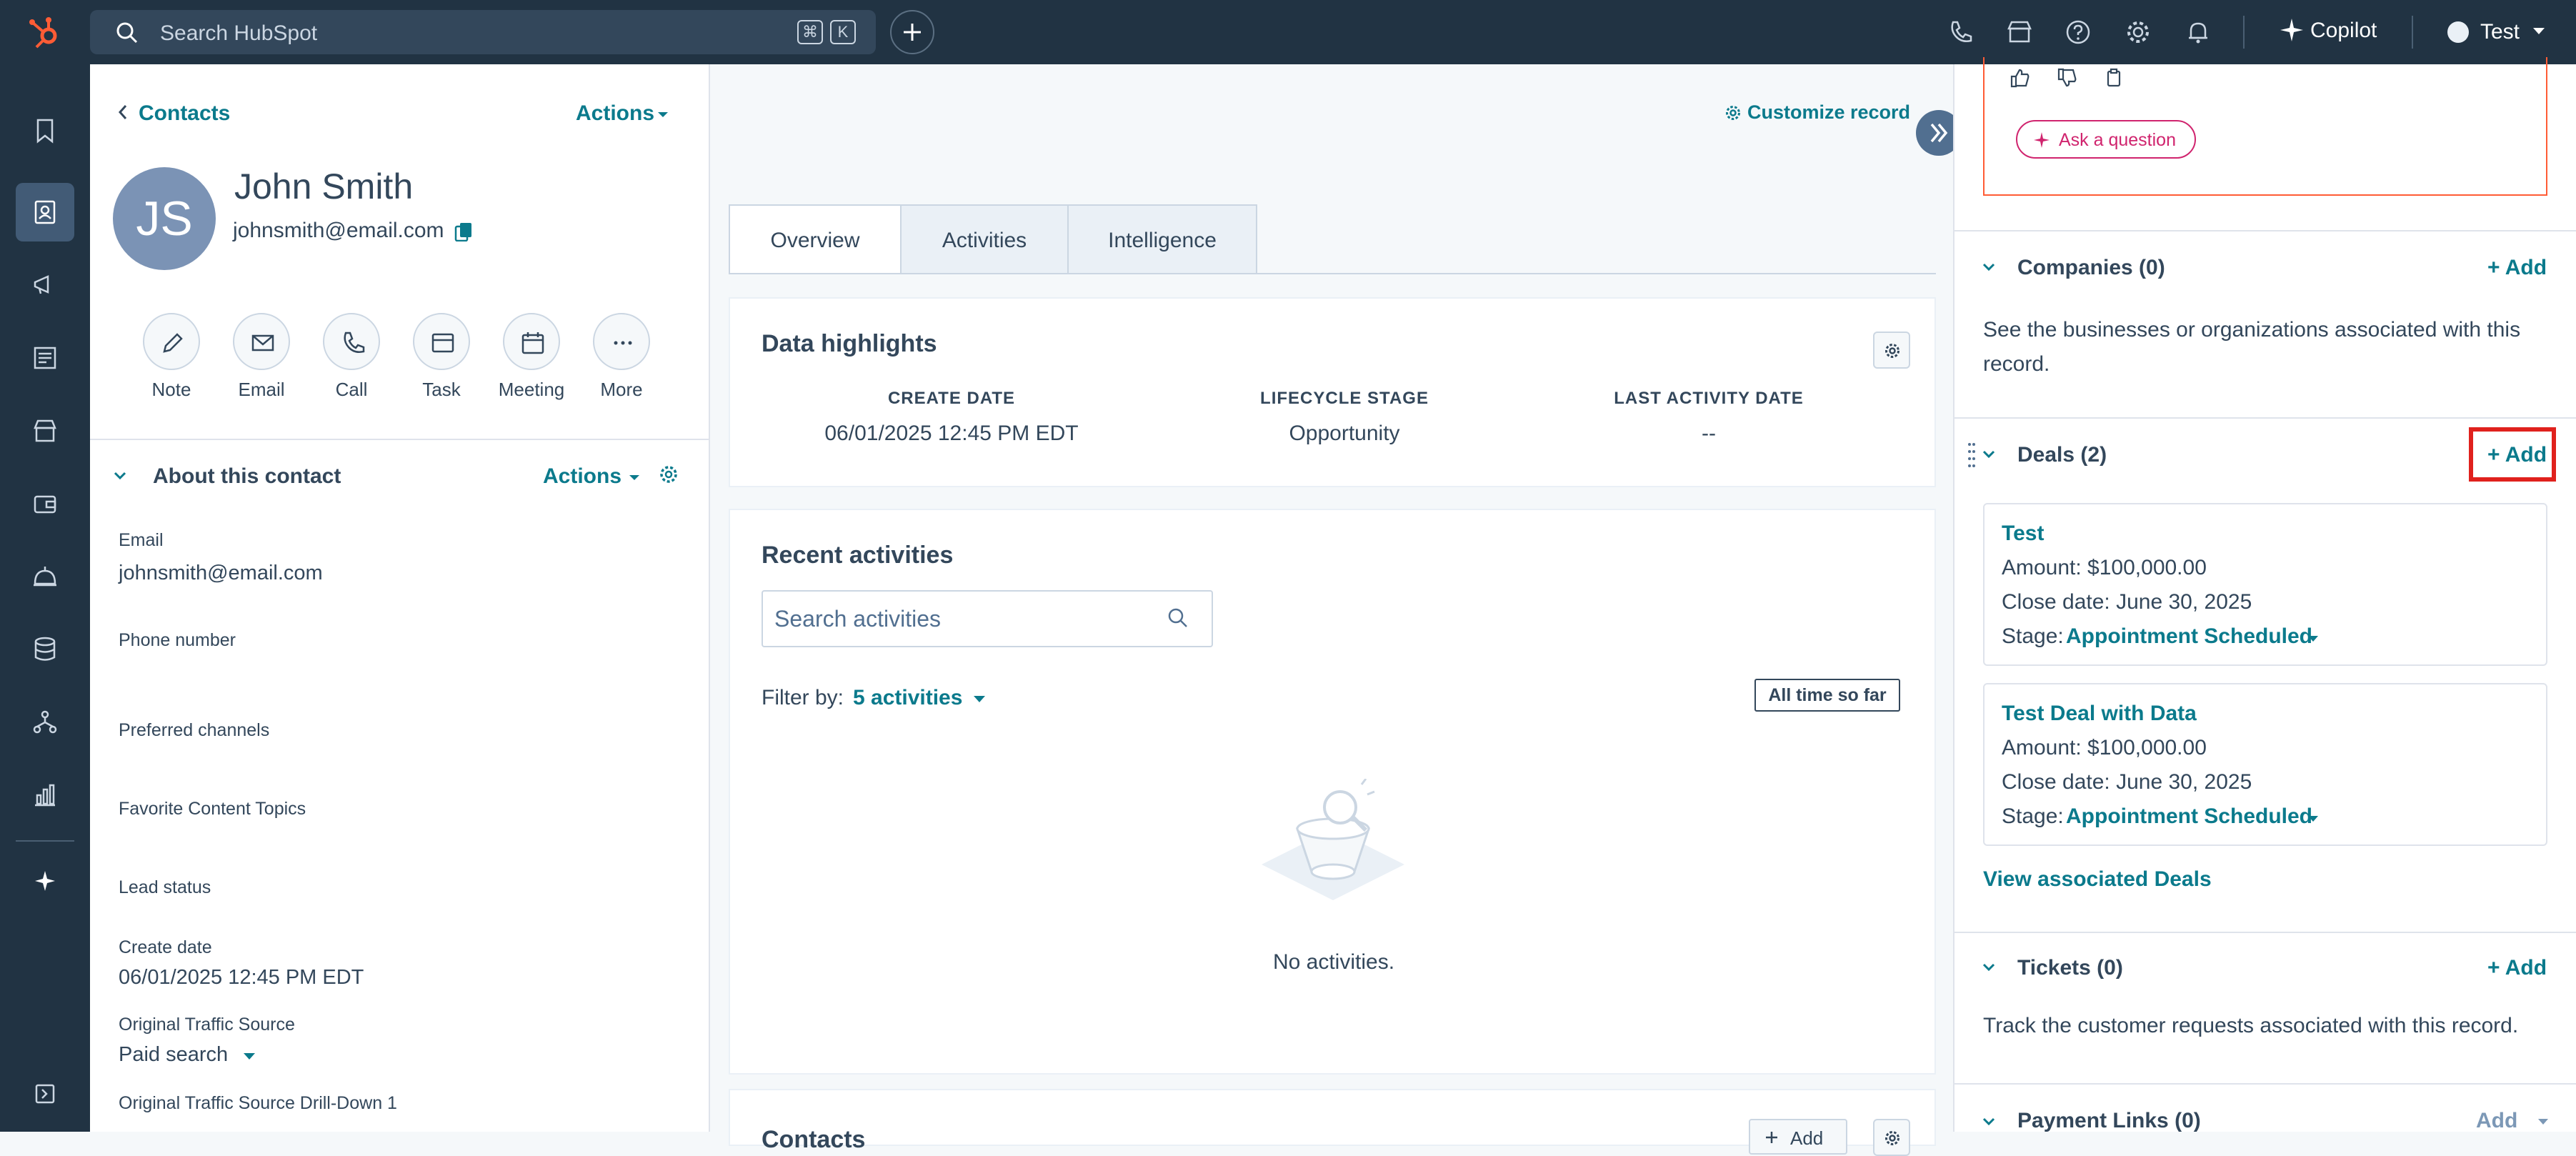  What do you see at coordinates (123, 112) in the screenshot?
I see `back-chevron-icon` at bounding box center [123, 112].